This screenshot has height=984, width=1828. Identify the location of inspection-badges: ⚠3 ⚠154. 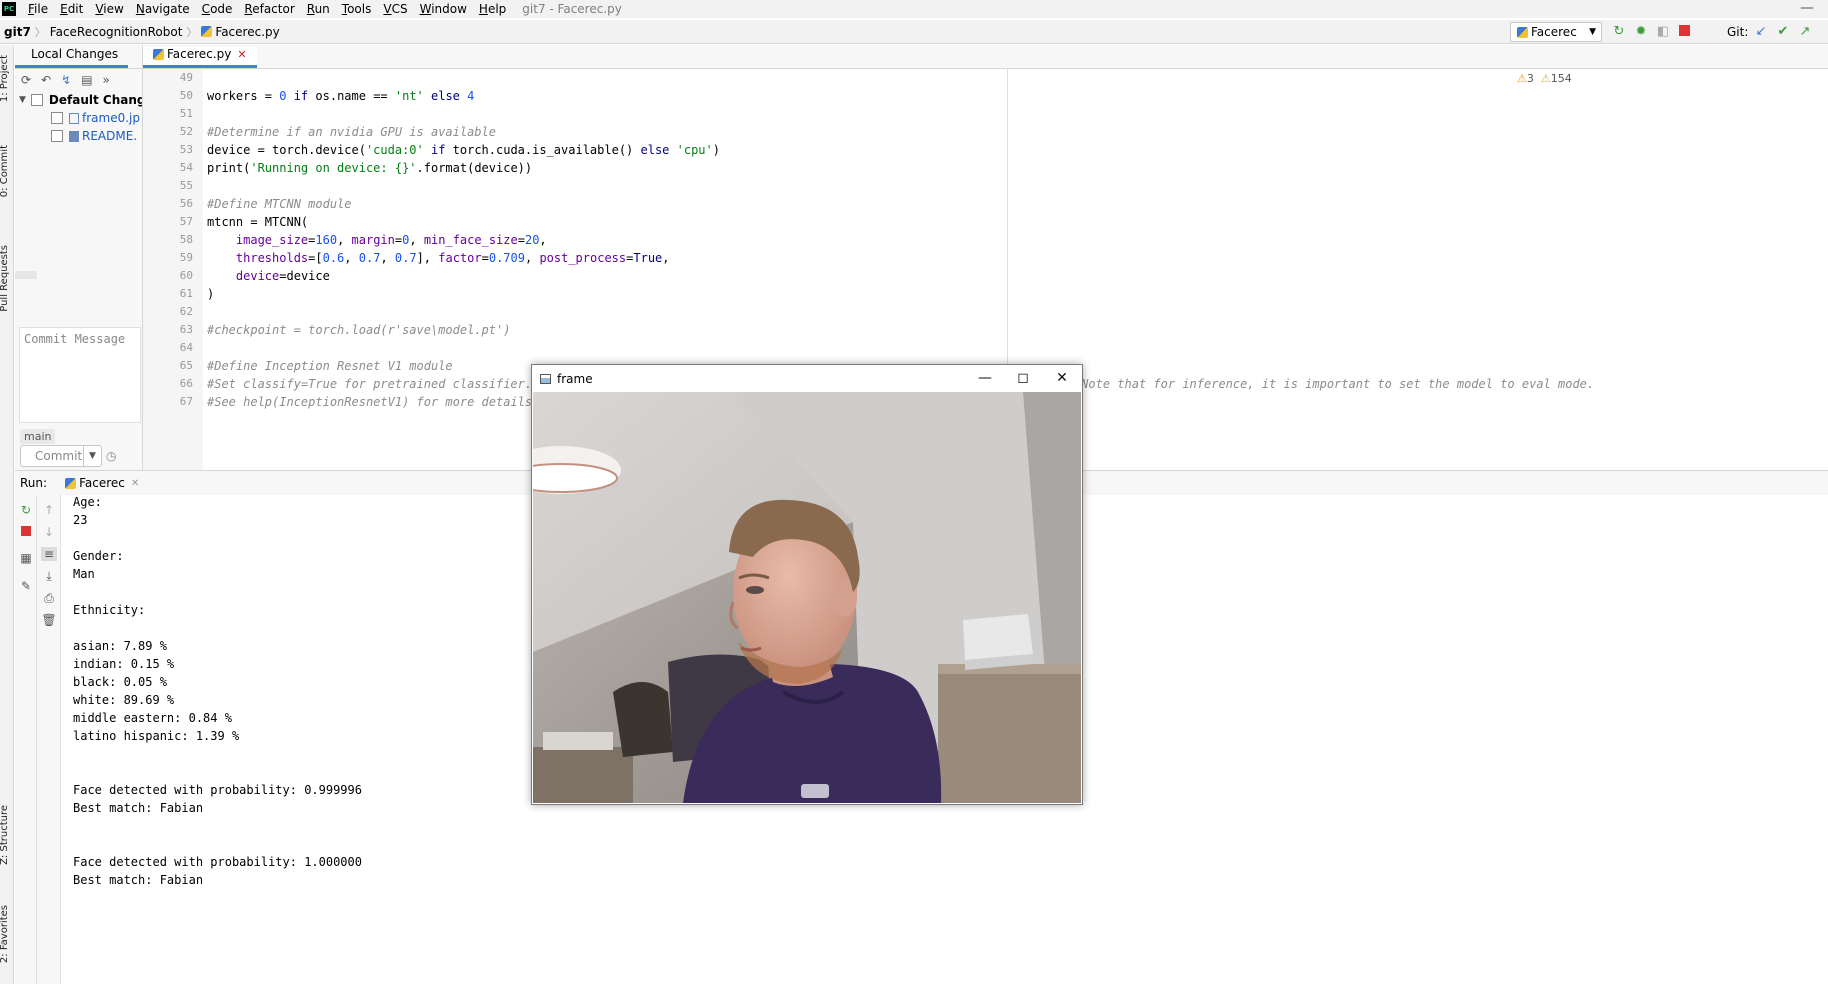
(1544, 78).